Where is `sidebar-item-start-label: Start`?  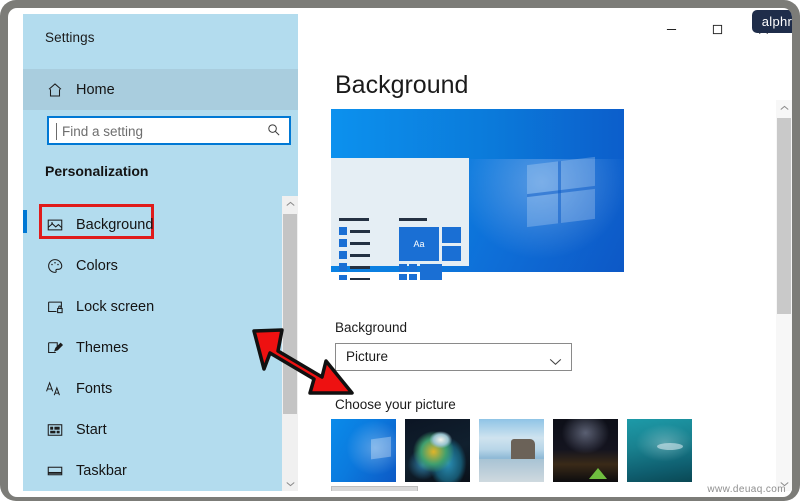
sidebar-item-start-label: Start is located at coordinates (91, 429).